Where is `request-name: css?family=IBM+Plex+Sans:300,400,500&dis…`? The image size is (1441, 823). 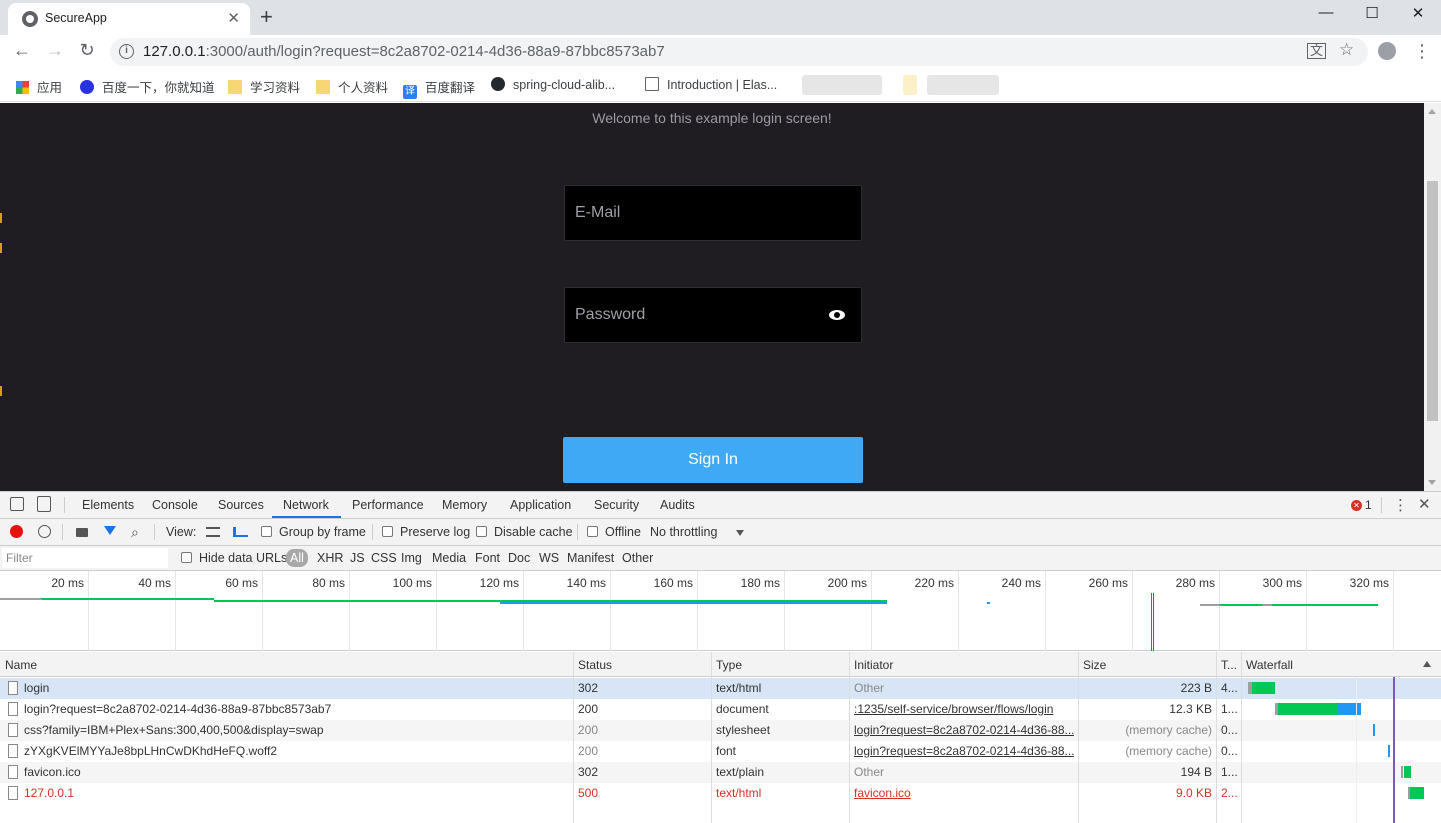
request-name: css?family=IBM+Plex+Sans:300,400,500&dis… is located at coordinates (296, 730).